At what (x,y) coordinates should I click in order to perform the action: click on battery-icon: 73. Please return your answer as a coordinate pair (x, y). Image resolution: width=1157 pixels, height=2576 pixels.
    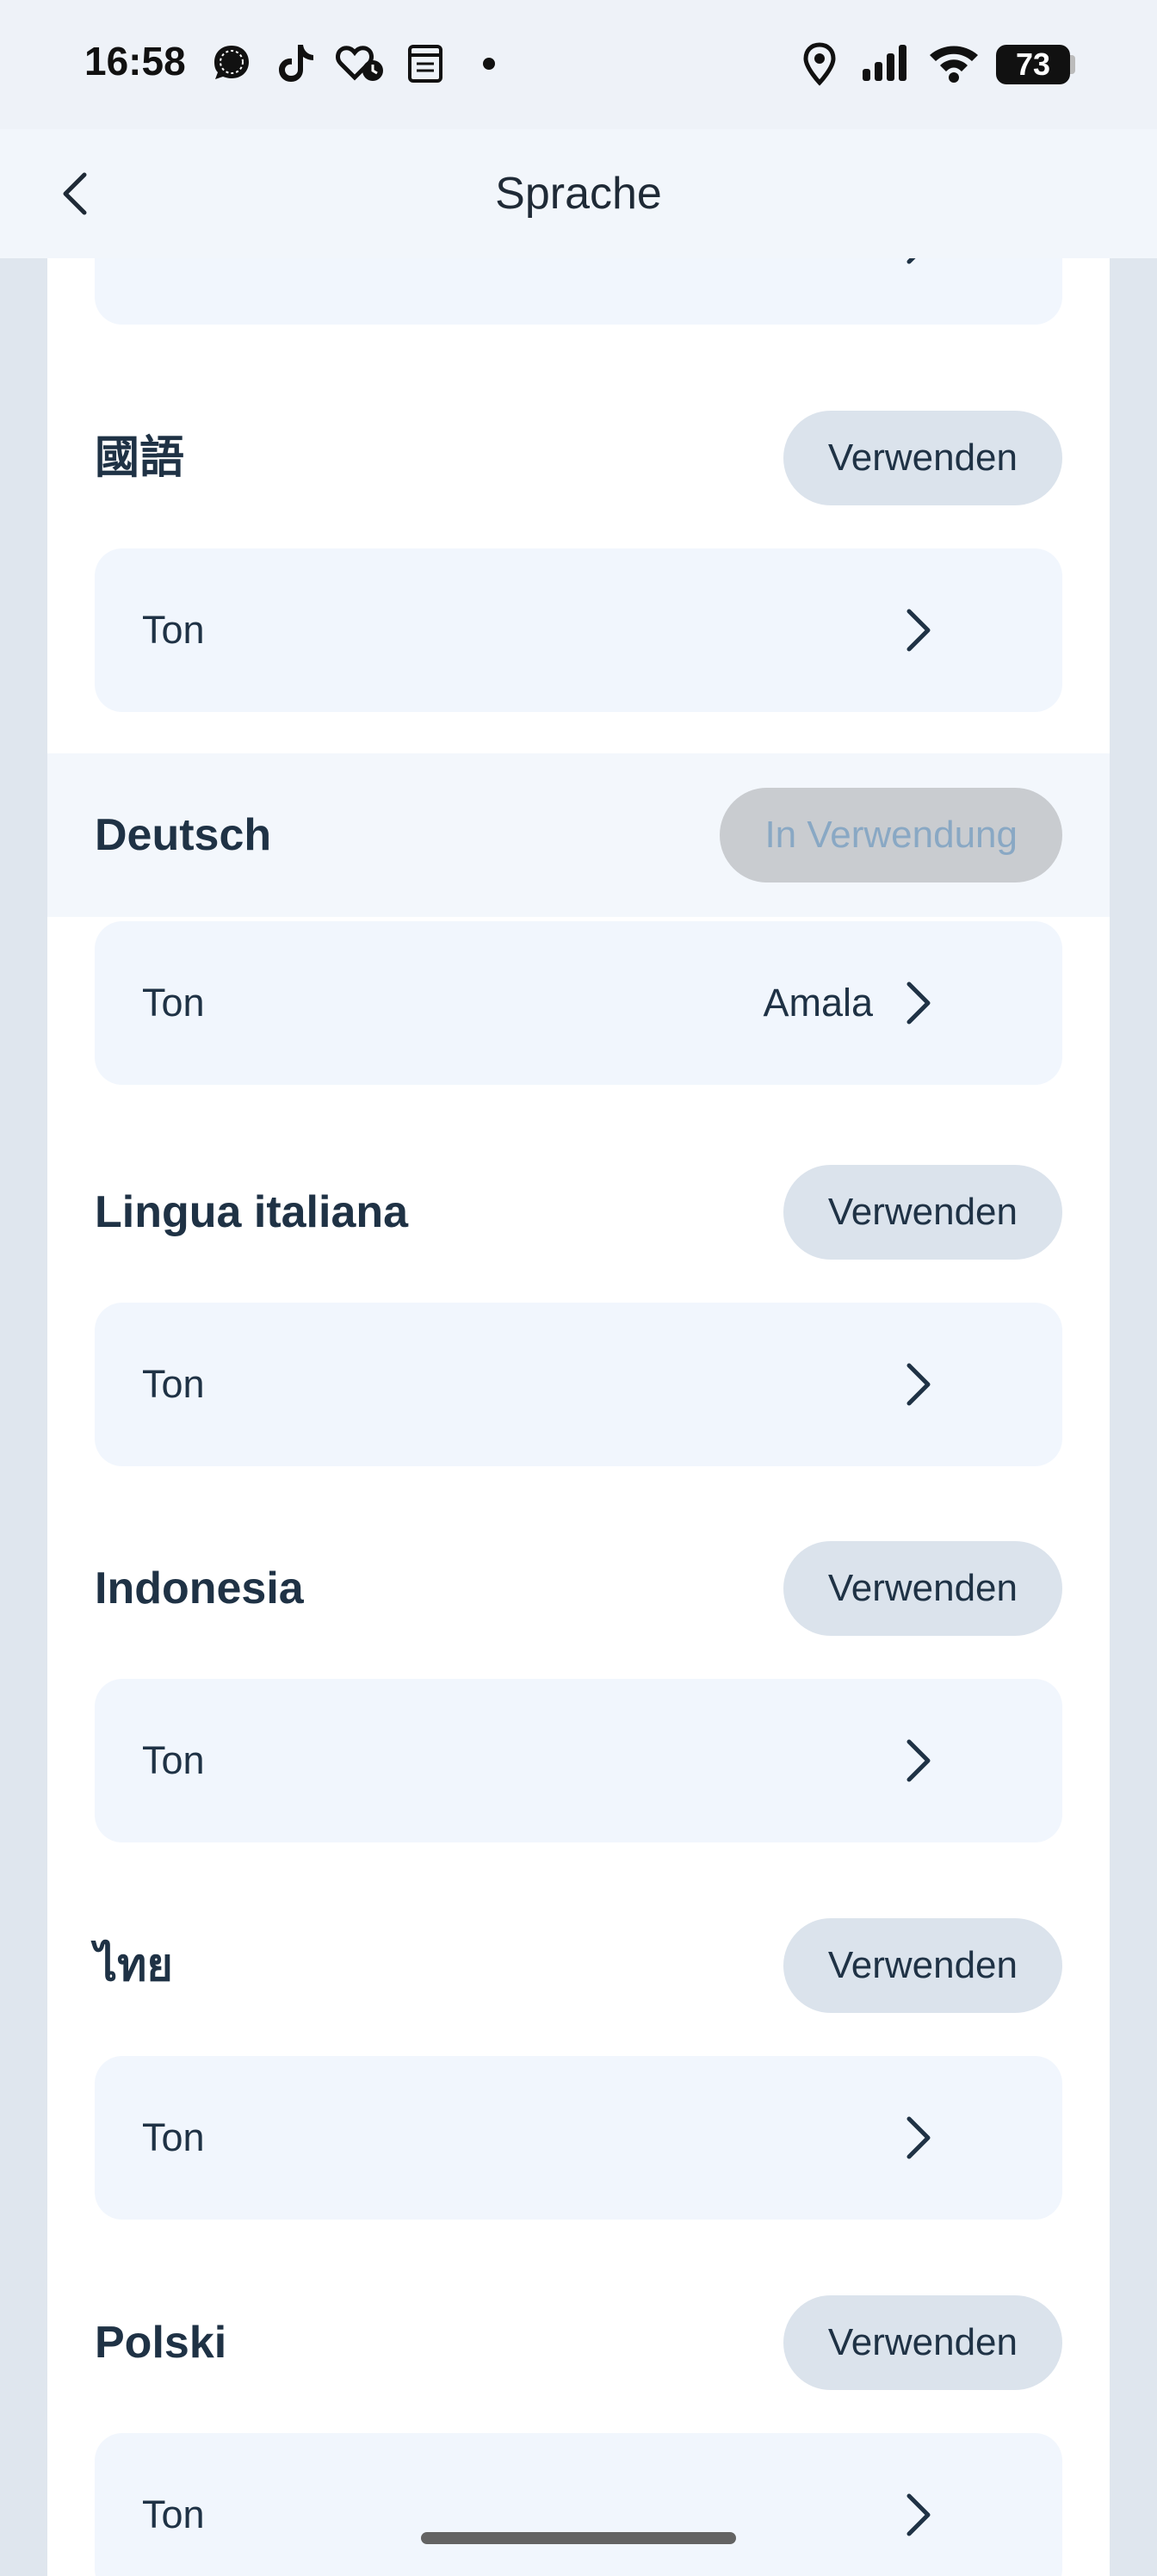
    Looking at the image, I should click on (1033, 64).